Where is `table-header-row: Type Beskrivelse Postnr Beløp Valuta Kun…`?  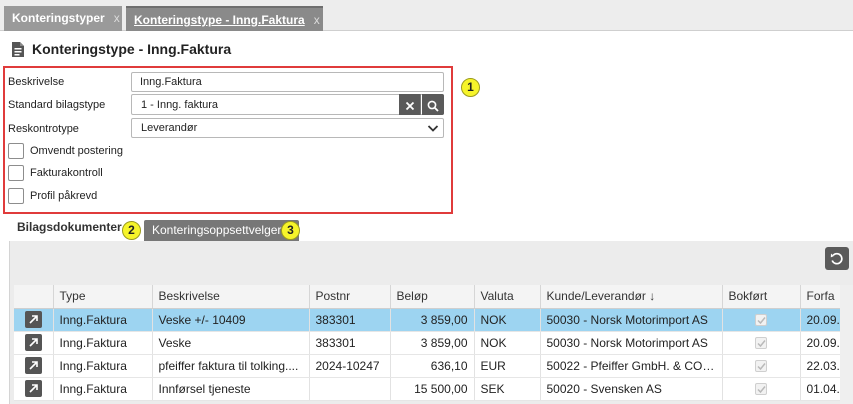 table-header-row: Type Beskrivelse Postnr Beløp Valuta Kun… is located at coordinates (433, 297).